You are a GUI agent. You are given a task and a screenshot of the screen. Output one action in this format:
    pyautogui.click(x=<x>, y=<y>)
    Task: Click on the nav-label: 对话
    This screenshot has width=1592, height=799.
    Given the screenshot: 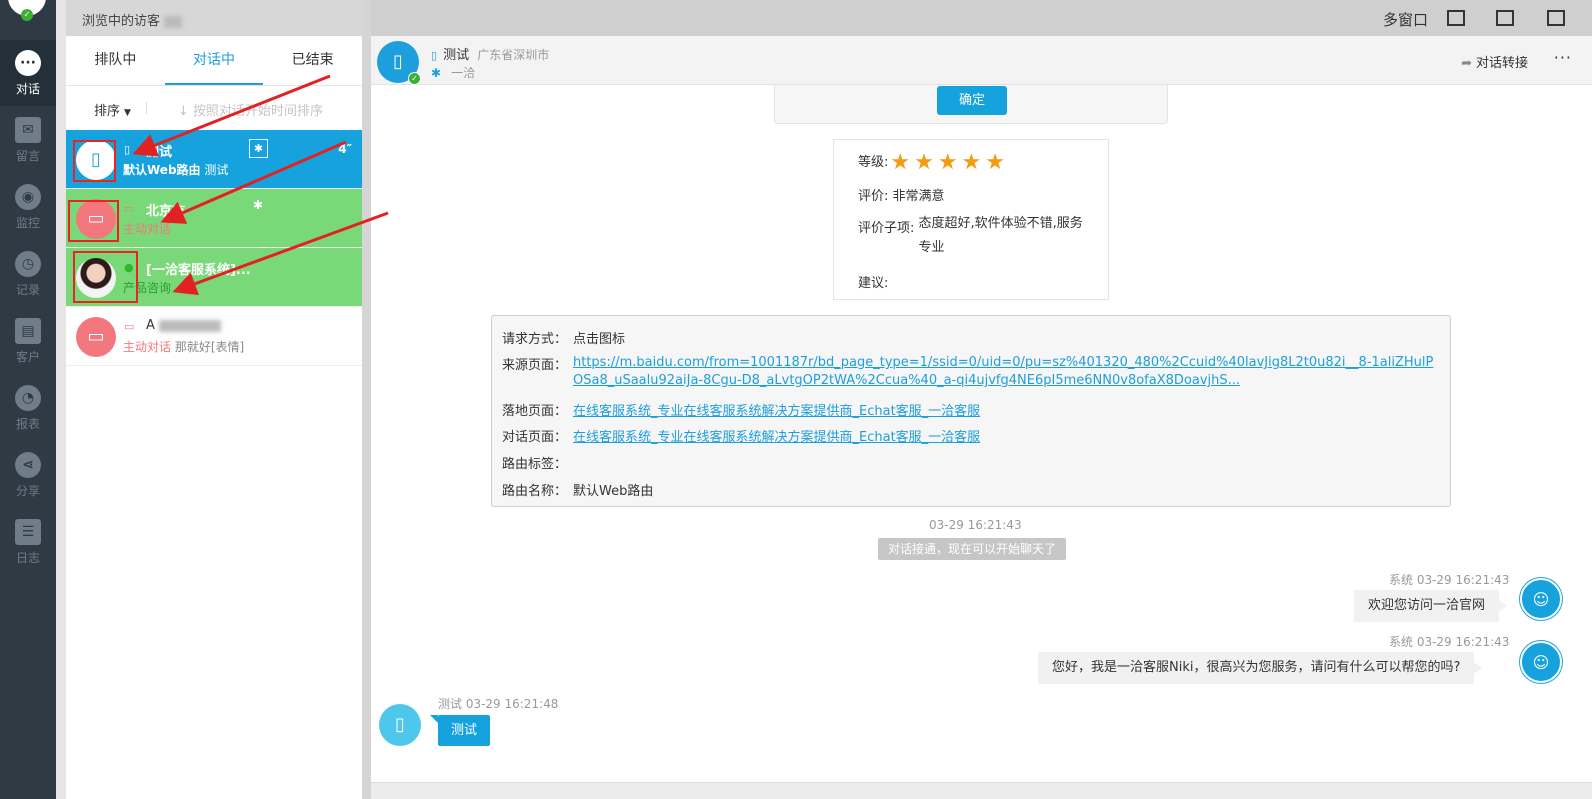 What is the action you would take?
    pyautogui.click(x=27, y=89)
    